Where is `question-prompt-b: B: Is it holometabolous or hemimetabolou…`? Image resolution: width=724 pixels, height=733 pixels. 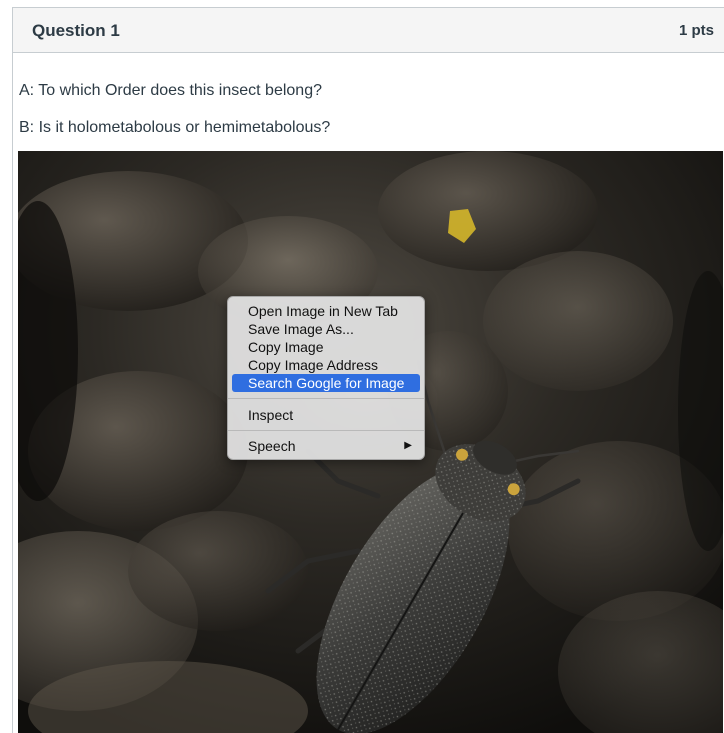 question-prompt-b: B: Is it holometabolous or hemimetabolou… is located at coordinates (175, 127).